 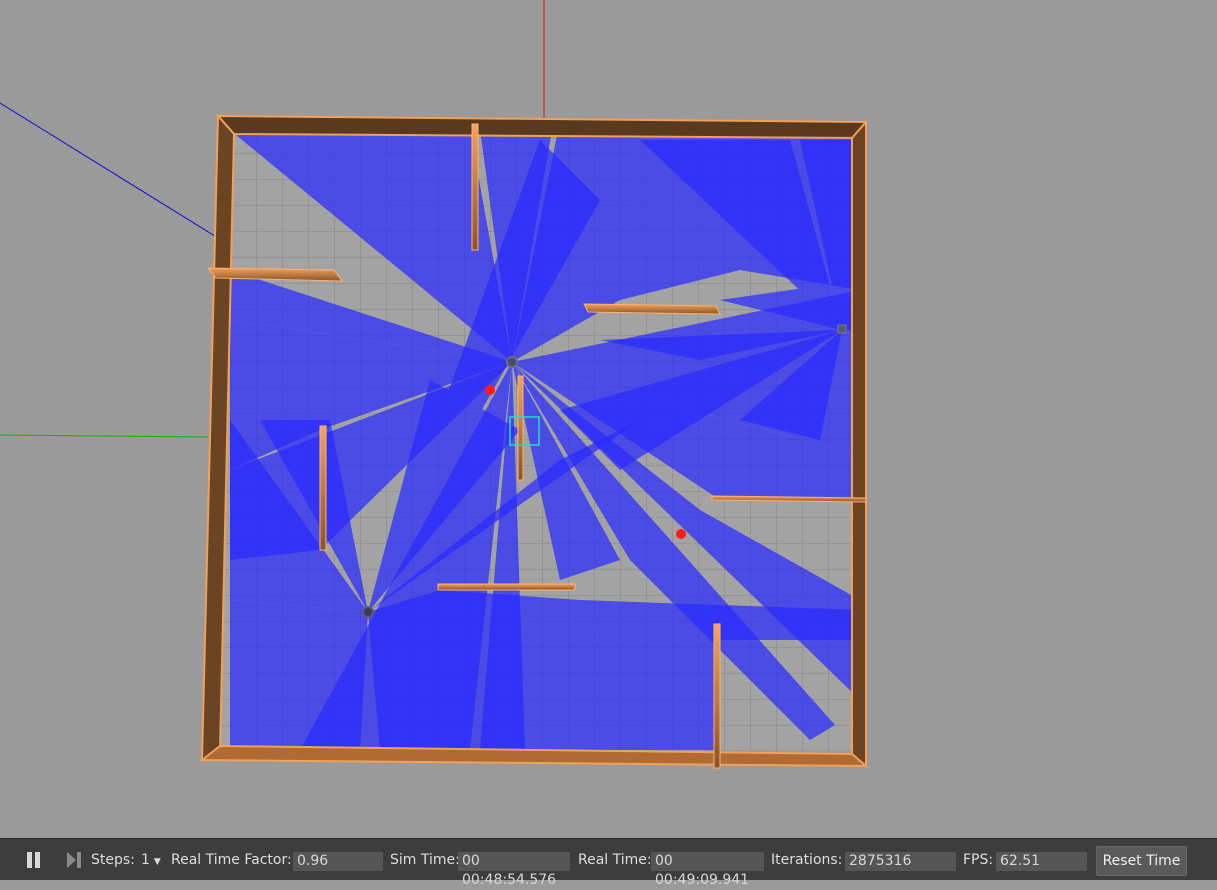 I want to click on iterations-label: Iterations:, so click(x=807, y=859).